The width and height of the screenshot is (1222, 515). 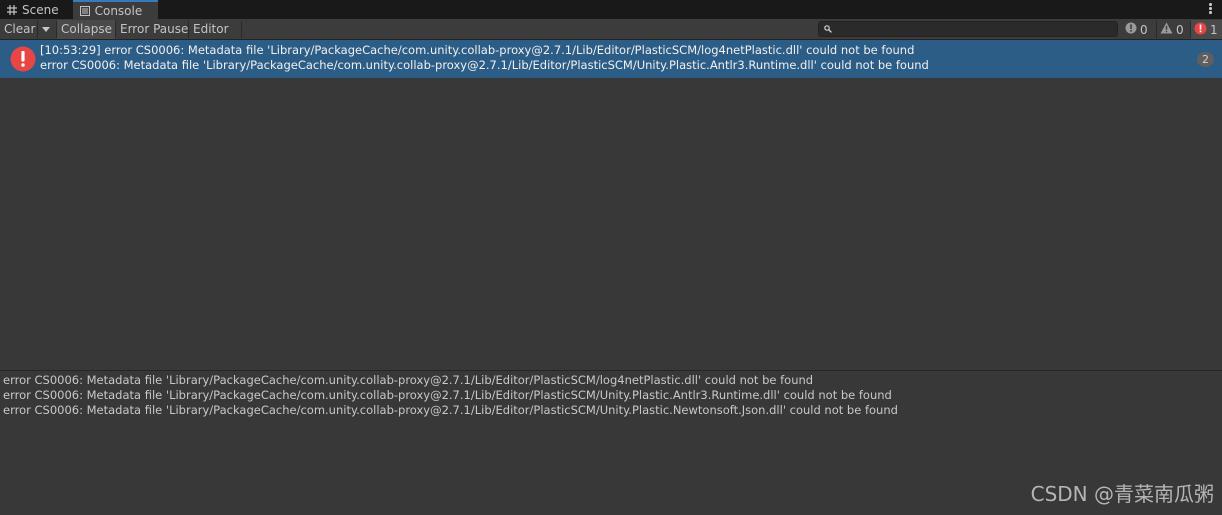 I want to click on clear-button: Clear, so click(x=19, y=29).